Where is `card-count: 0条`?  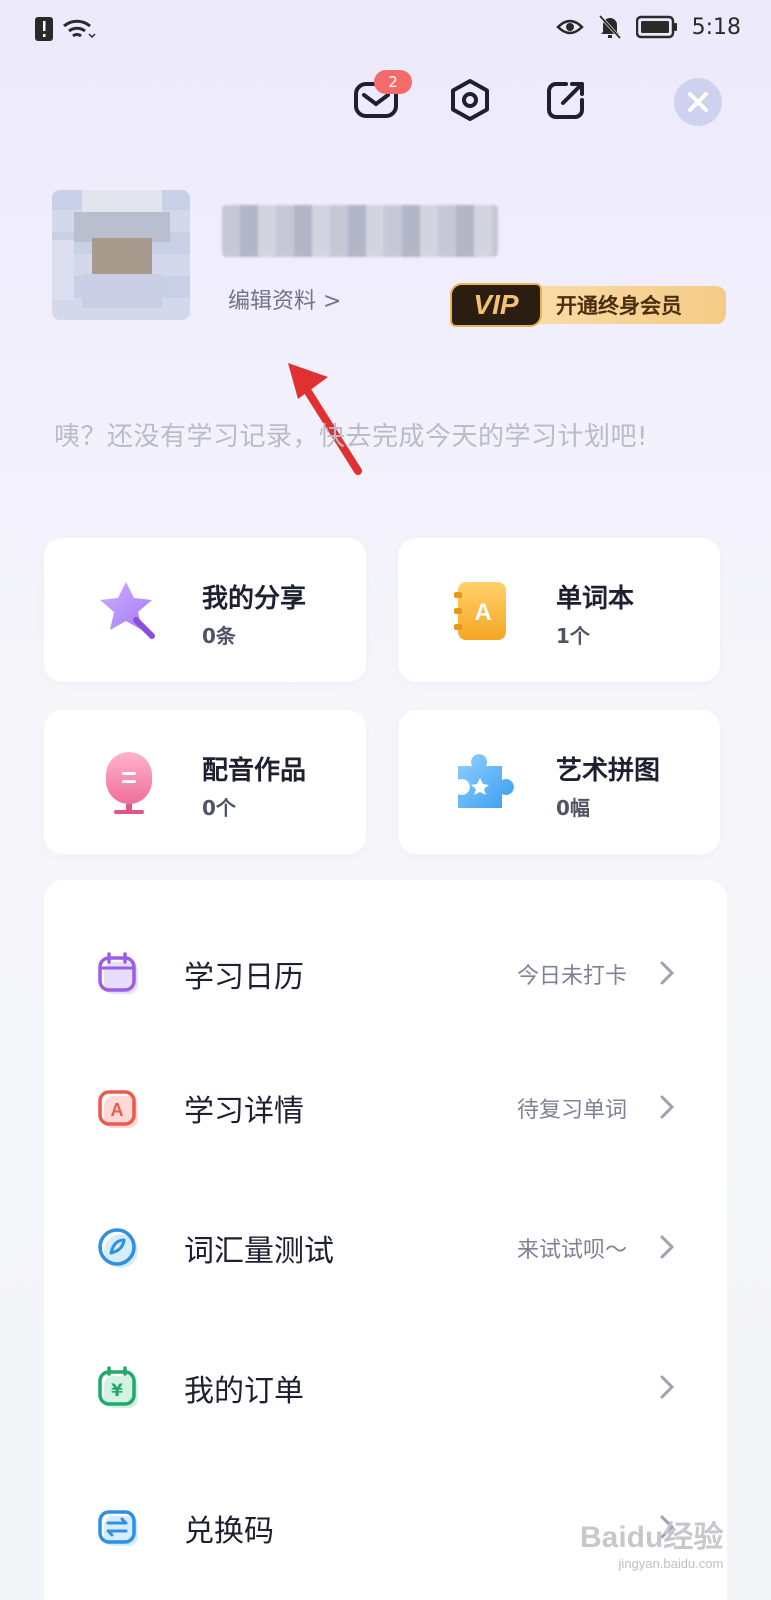
card-count: 0条 is located at coordinates (219, 636).